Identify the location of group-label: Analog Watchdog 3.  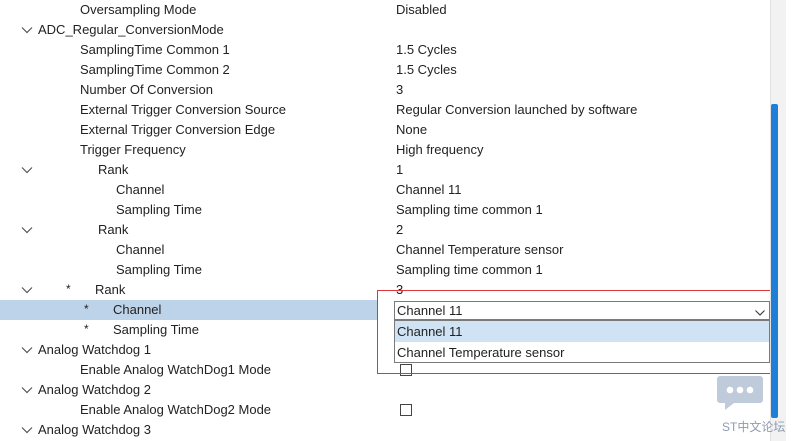
(94, 429).